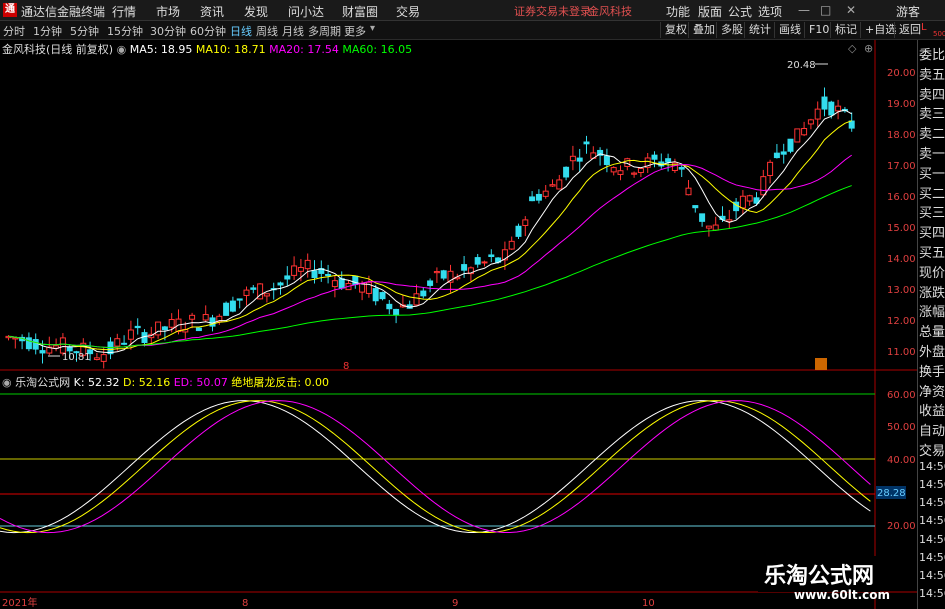  I want to click on menu-formula: 公式, so click(740, 11).